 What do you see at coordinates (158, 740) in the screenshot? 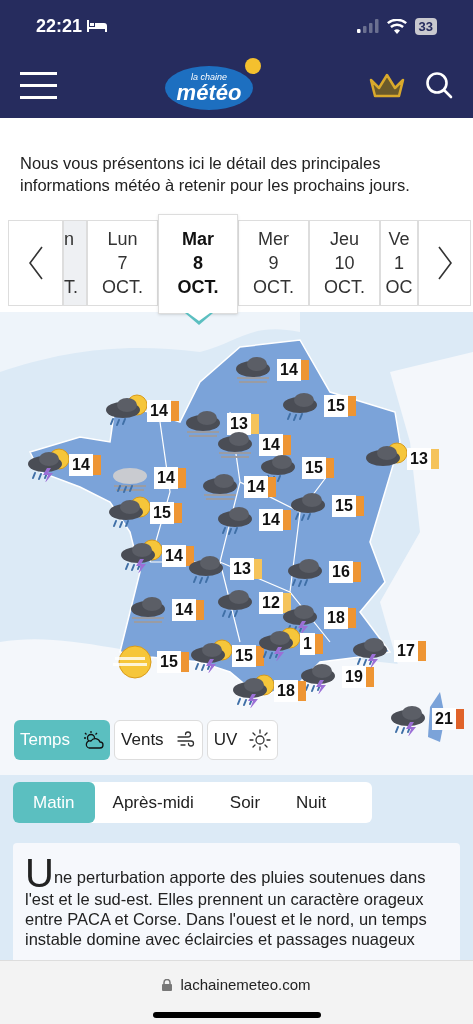
I see `layer-tab: Vents` at bounding box center [158, 740].